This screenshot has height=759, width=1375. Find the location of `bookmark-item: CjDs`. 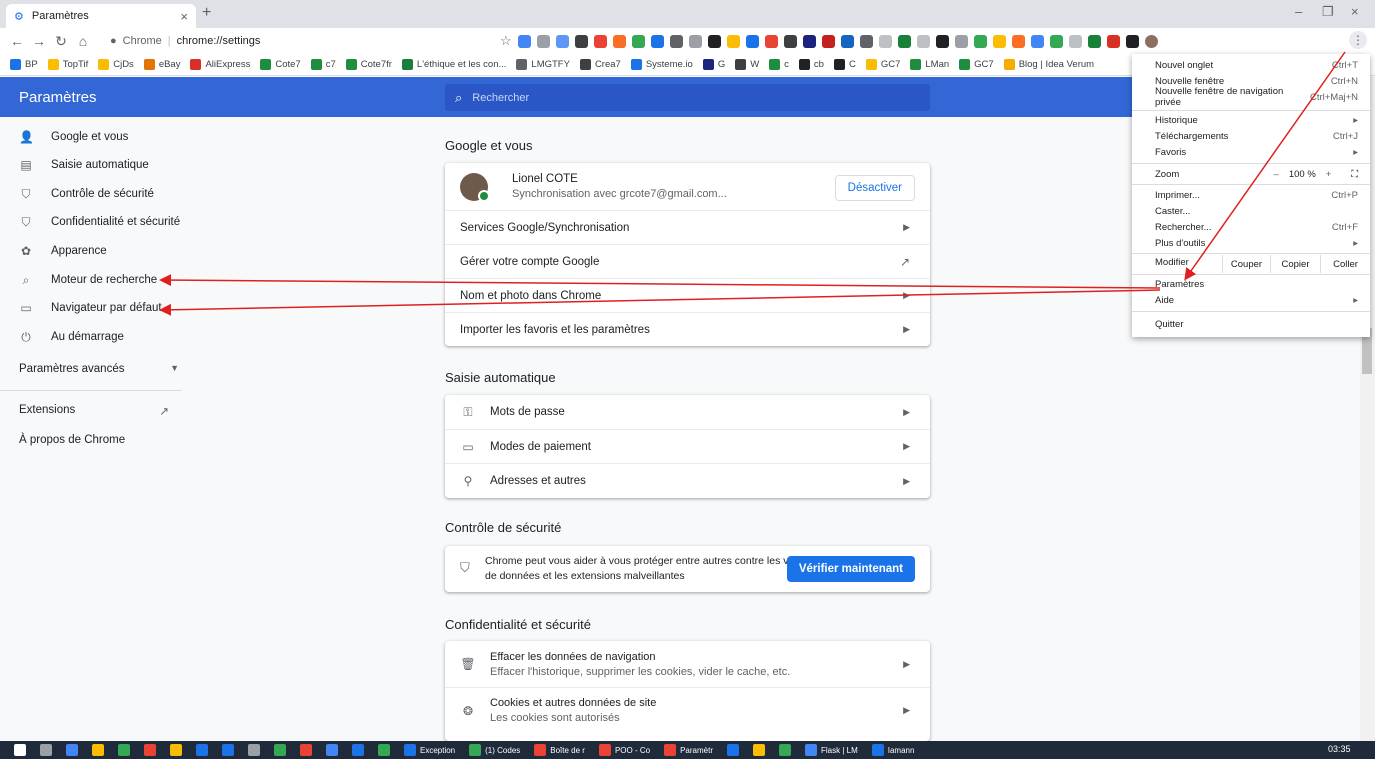

bookmark-item: CjDs is located at coordinates (116, 64).